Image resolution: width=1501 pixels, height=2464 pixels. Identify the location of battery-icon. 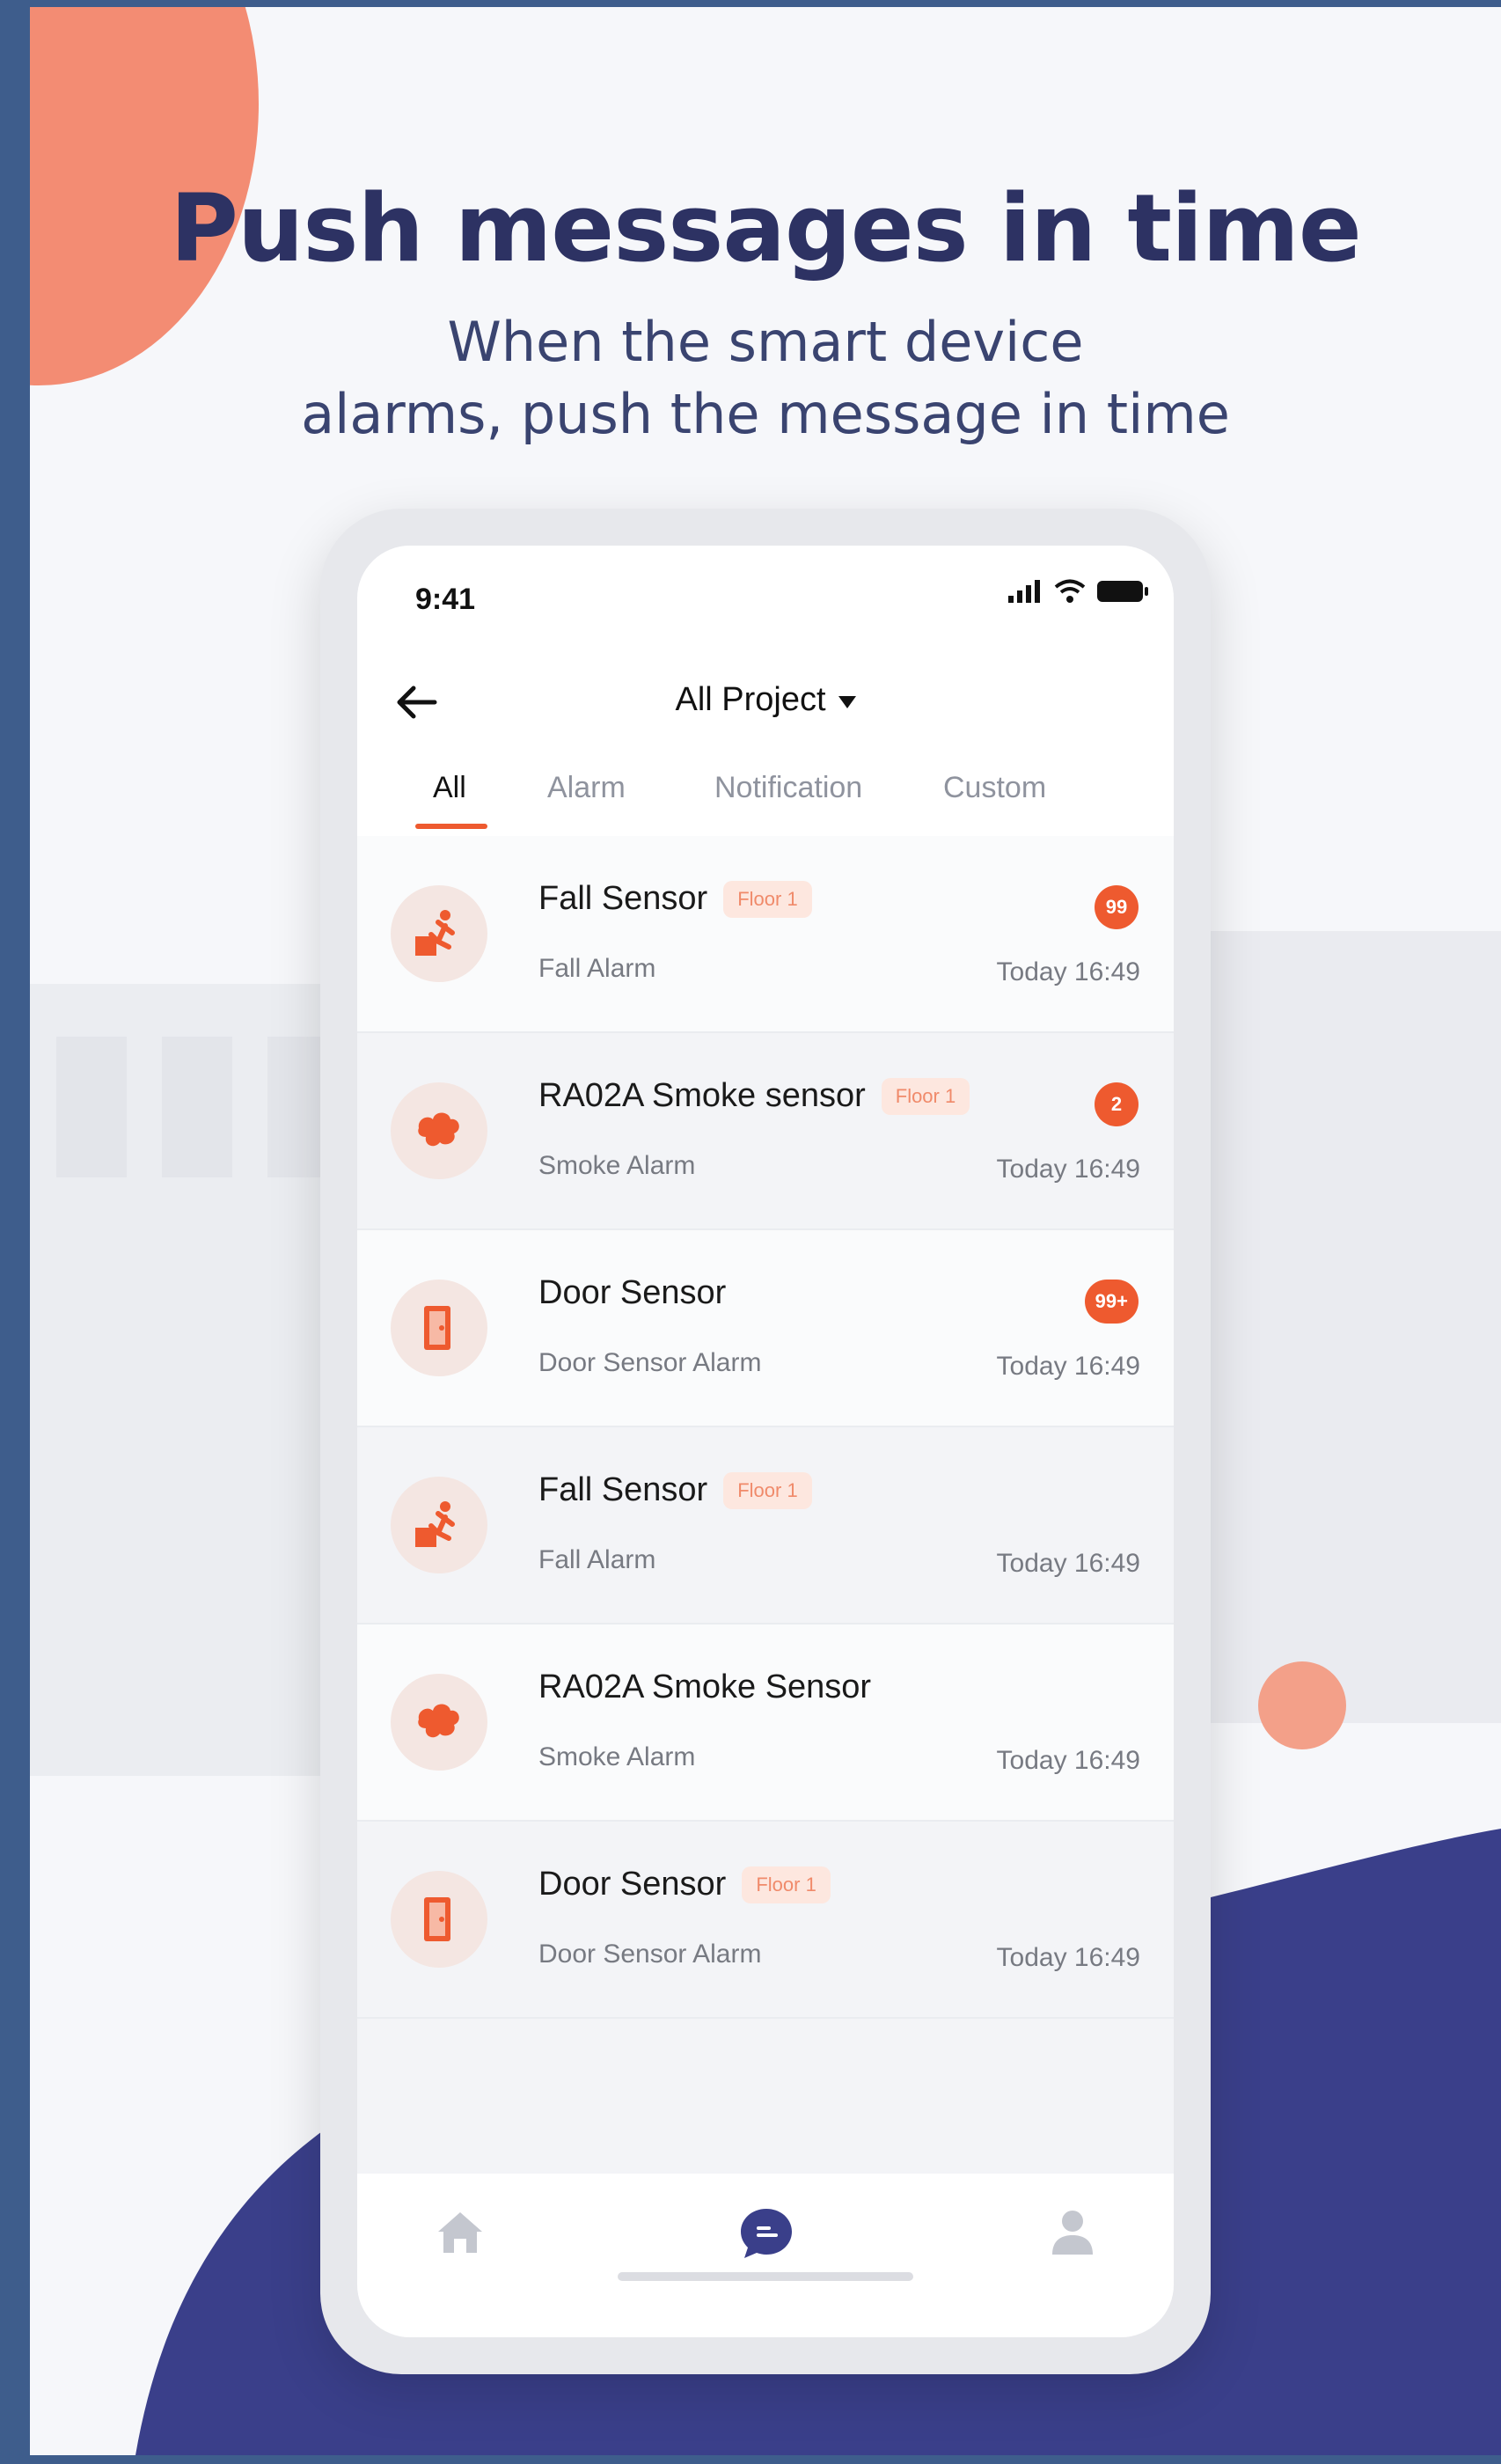
(1122, 592).